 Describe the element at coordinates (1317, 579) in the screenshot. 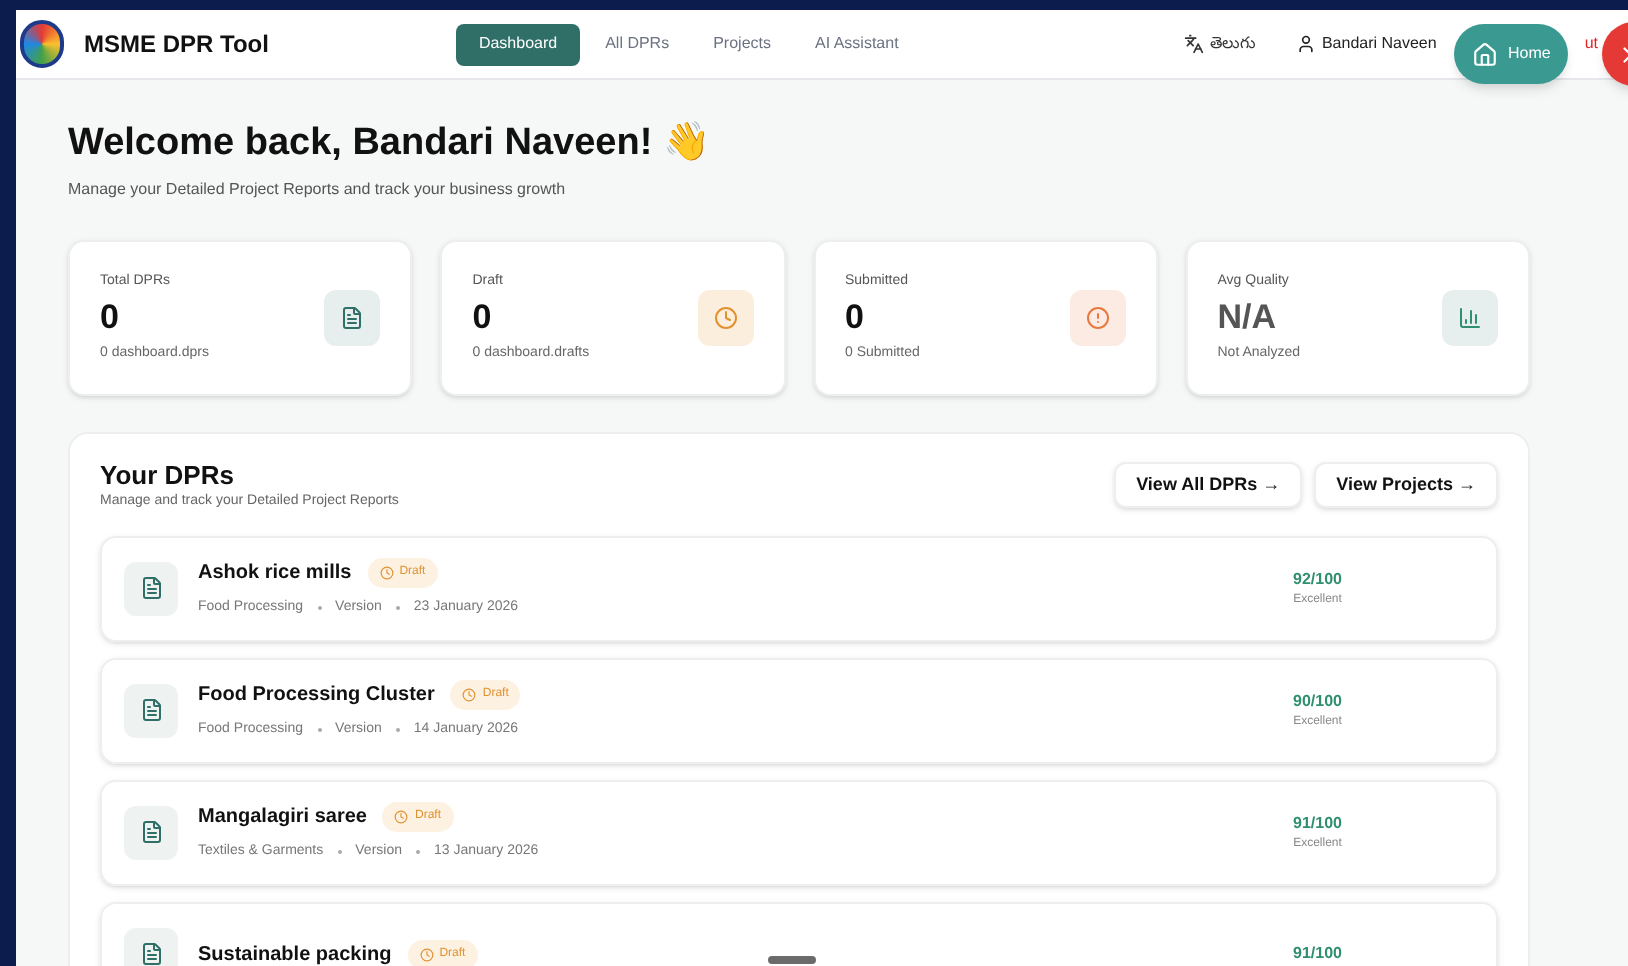

I see `quality-score: 92/100` at that location.